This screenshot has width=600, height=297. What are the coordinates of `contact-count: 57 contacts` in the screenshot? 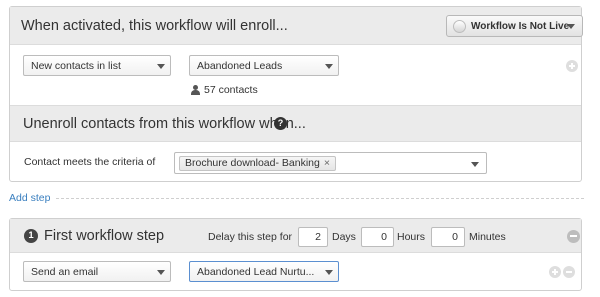 It's located at (231, 90).